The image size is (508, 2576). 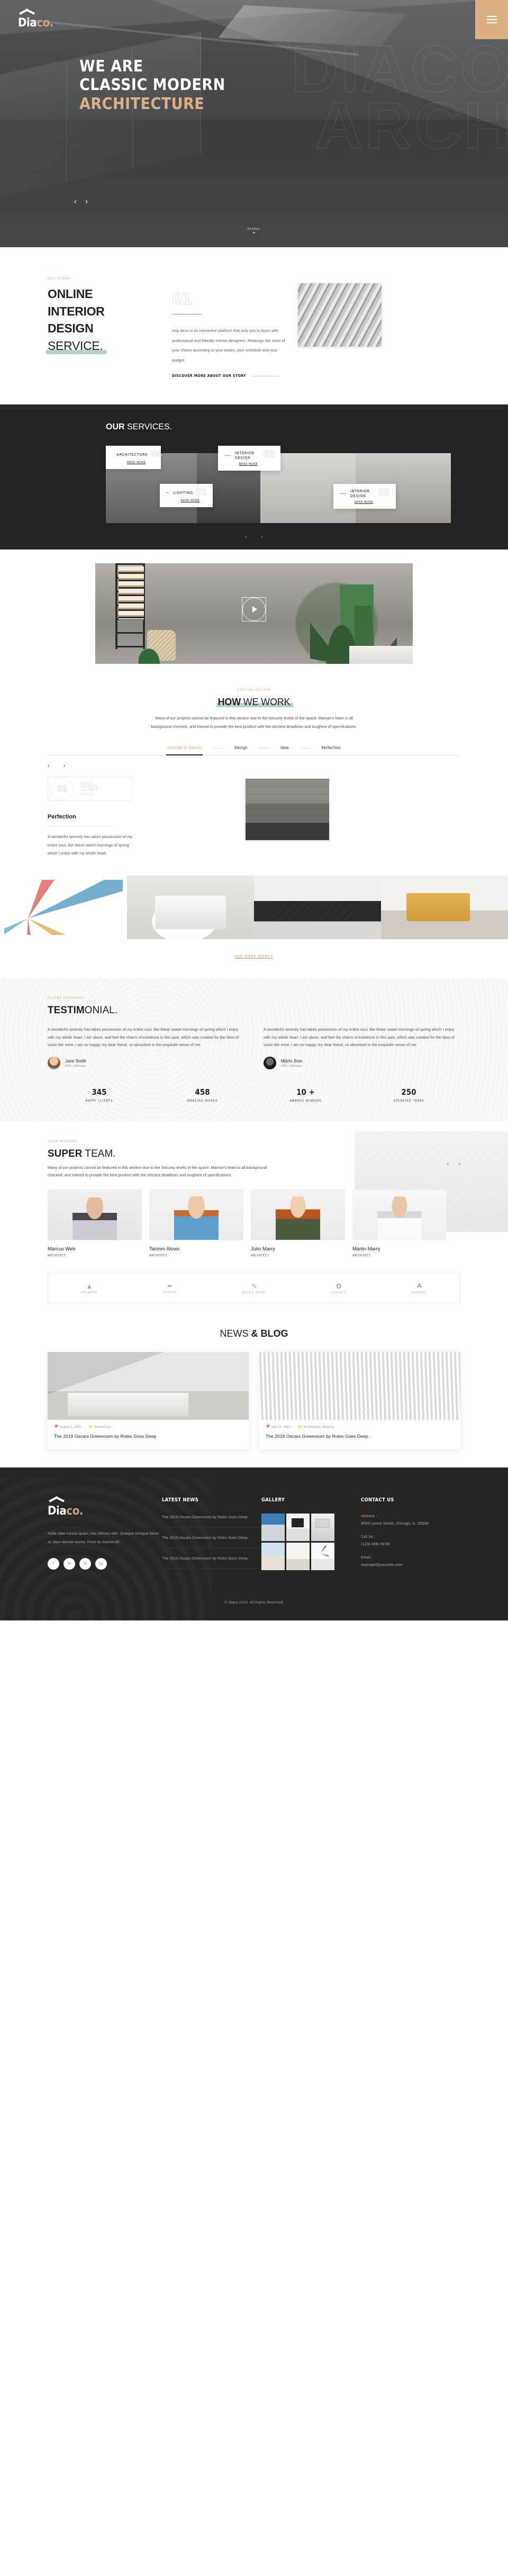 What do you see at coordinates (75, 202) in the screenshot?
I see `hero-prev-arrow: ‹` at bounding box center [75, 202].